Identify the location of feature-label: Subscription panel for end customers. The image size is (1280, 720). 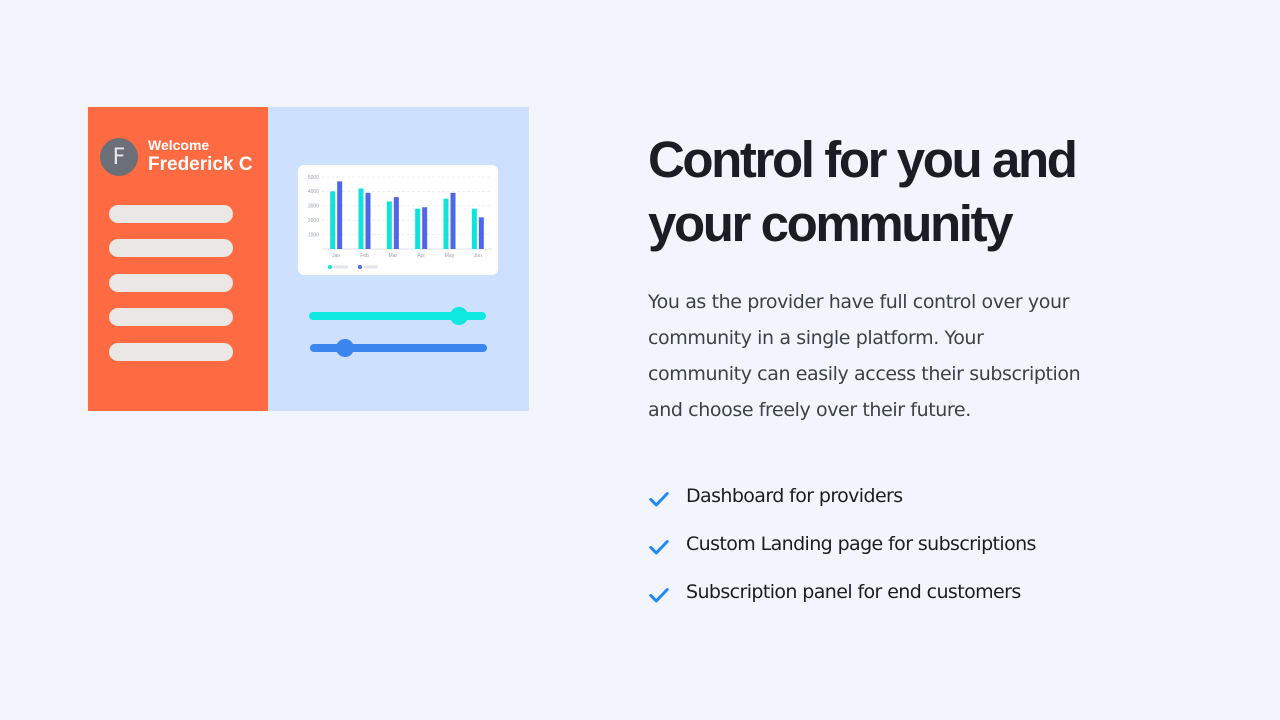
(853, 592).